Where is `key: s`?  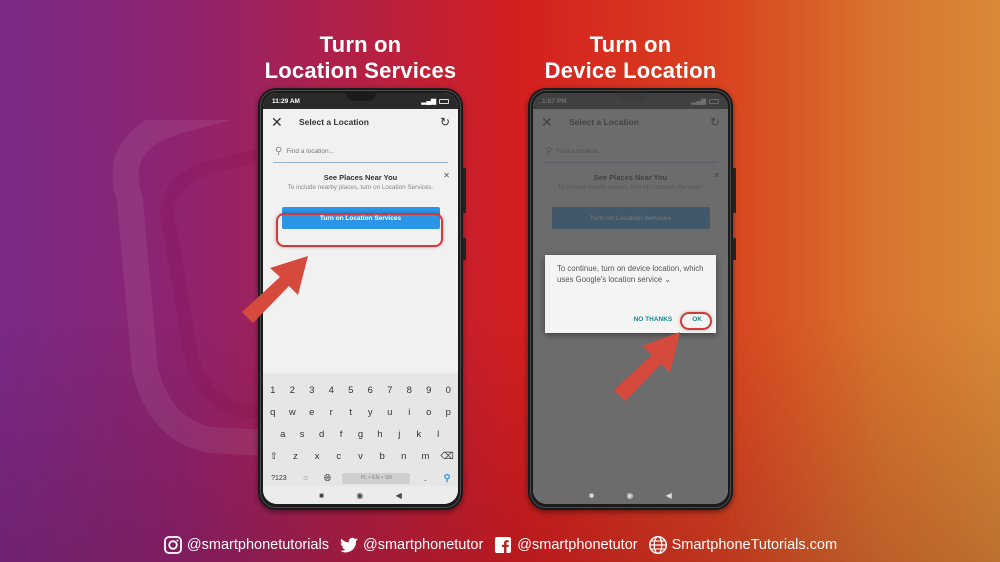
key: s is located at coordinates (302, 434).